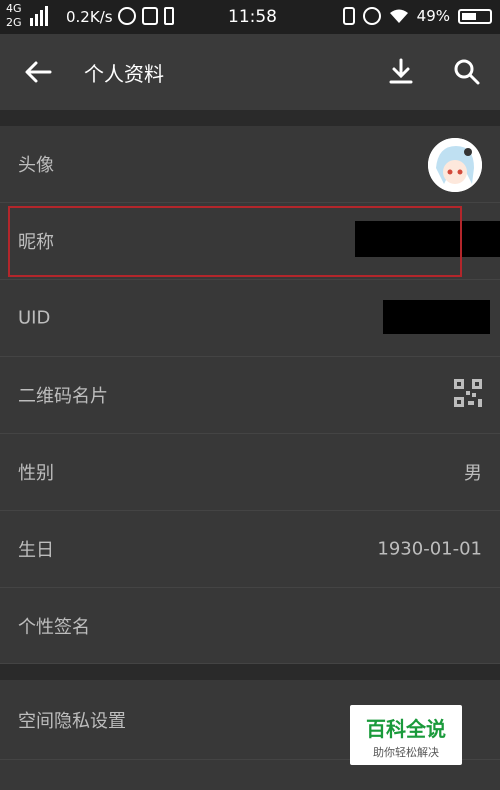 Image resolution: width=500 pixels, height=790 pixels. I want to click on arrow-left-icon, so click(38, 72).